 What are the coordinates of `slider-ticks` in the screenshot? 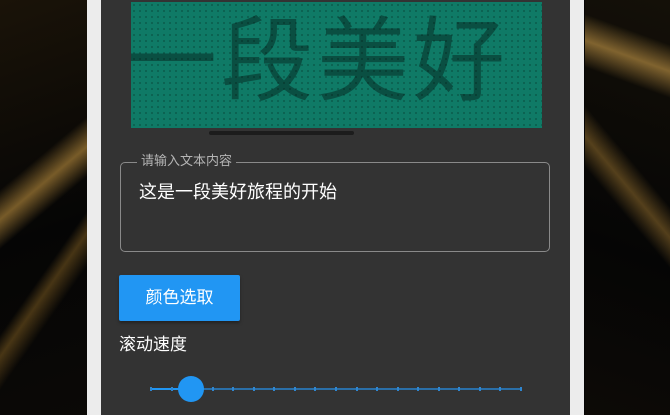 It's located at (336, 389).